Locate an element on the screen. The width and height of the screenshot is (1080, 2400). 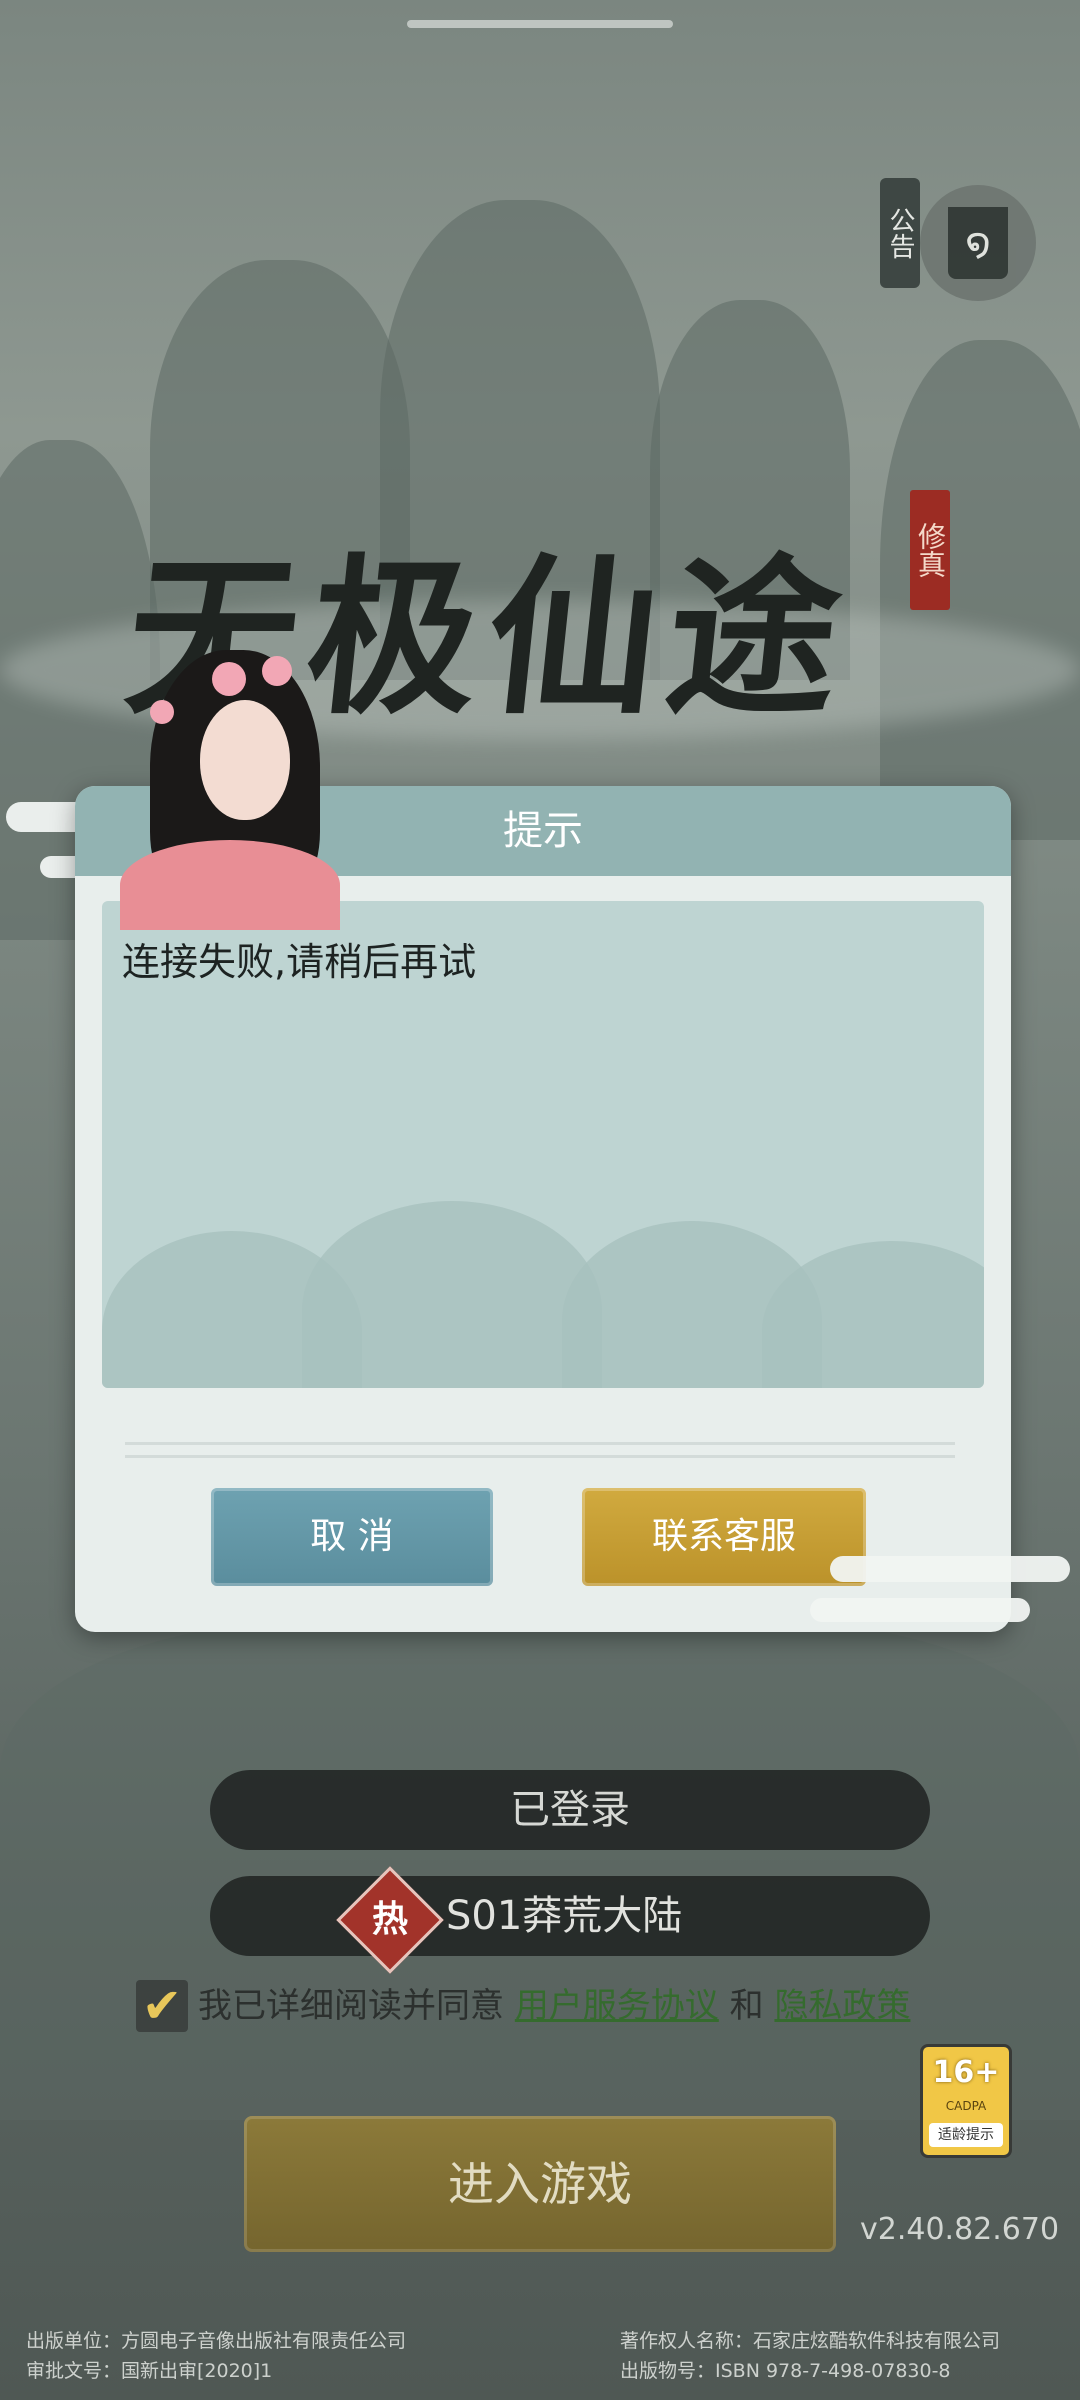
contact-service-button: 联系客服 is located at coordinates (724, 1537).